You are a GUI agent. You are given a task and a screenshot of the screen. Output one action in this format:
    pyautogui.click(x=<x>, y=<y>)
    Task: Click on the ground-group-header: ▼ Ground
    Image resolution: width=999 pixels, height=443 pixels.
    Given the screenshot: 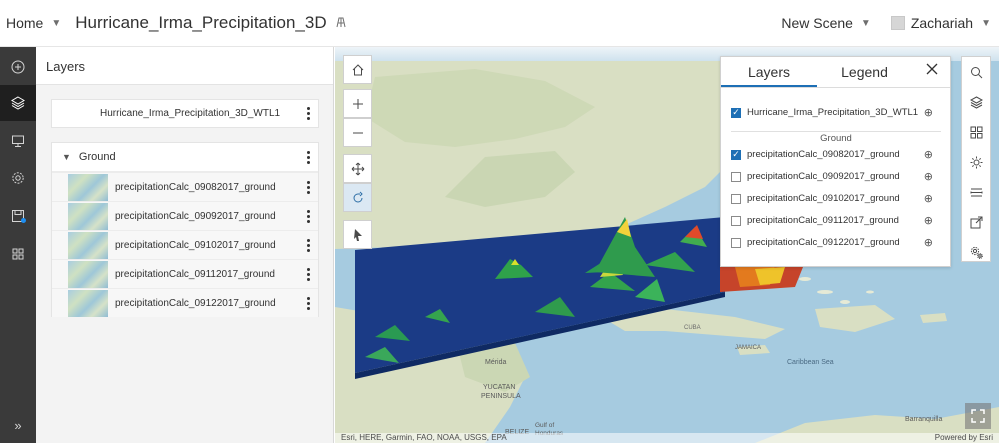 What is the action you would take?
    pyautogui.click(x=185, y=157)
    